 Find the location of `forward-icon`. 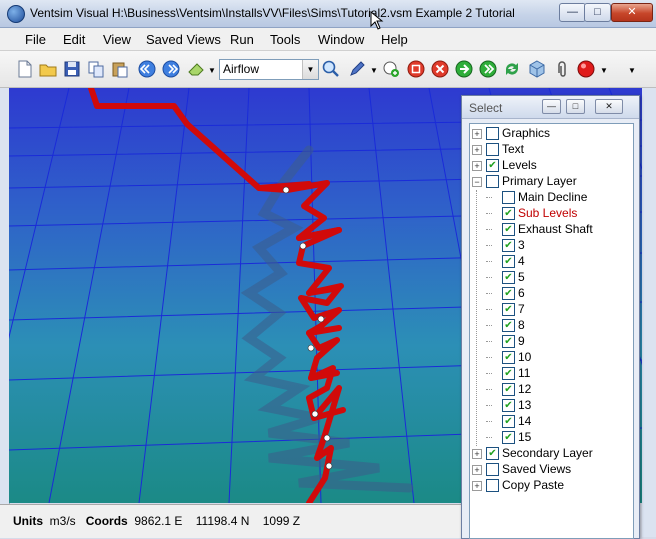

forward-icon is located at coordinates (171, 69).